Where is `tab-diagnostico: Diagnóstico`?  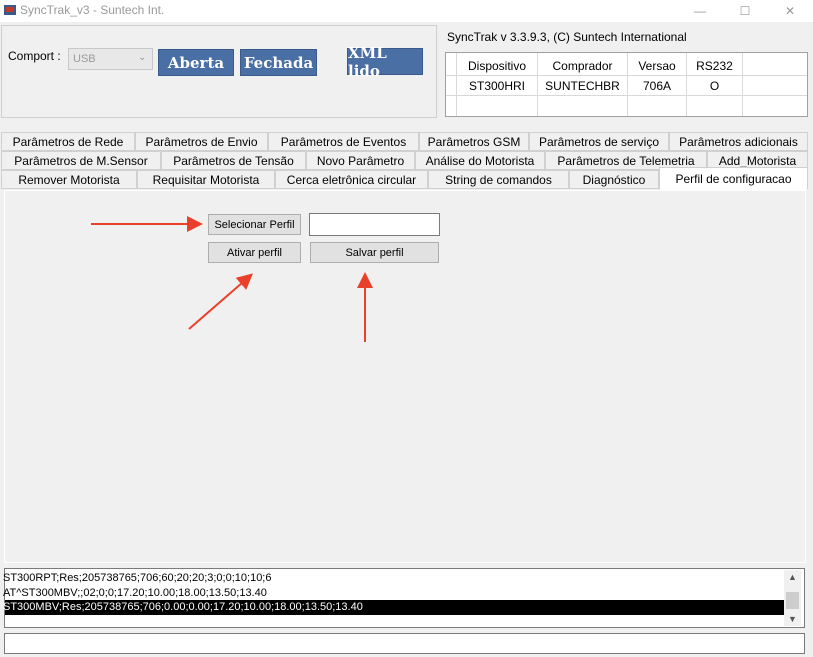 tab-diagnostico: Diagnóstico is located at coordinates (614, 179).